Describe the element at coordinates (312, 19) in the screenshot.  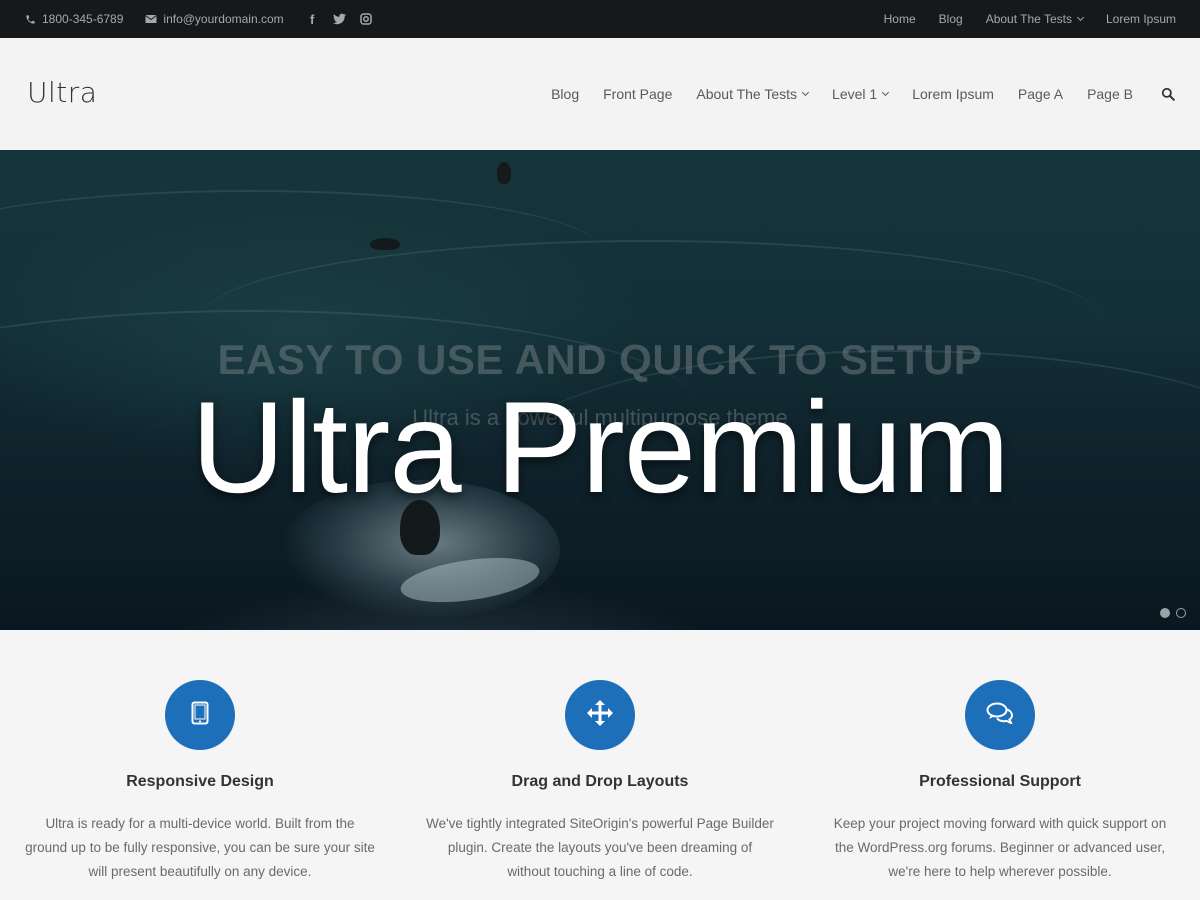
I see `facebook-icon: f` at that location.